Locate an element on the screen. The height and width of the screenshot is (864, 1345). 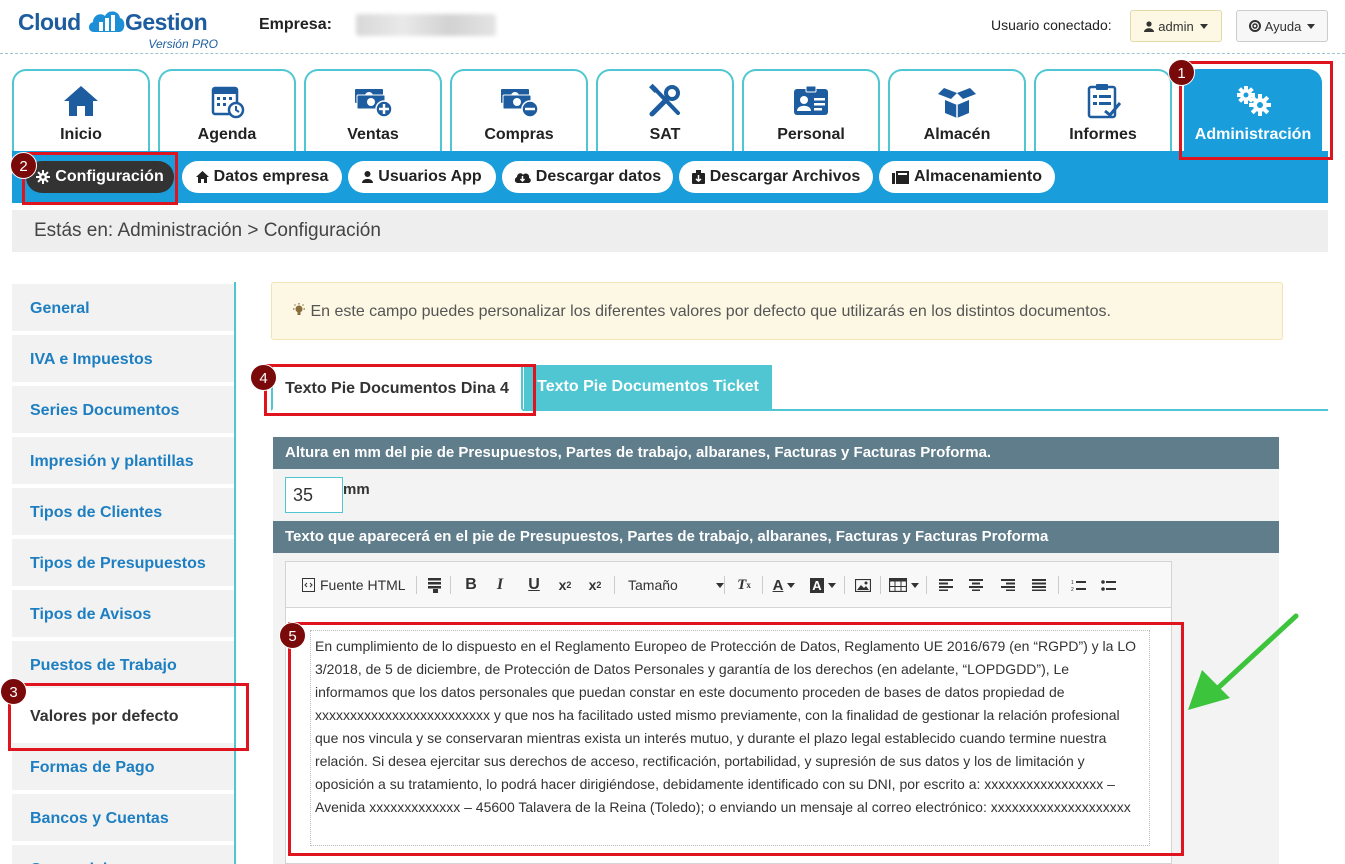
underline-icon: U is located at coordinates (534, 585).